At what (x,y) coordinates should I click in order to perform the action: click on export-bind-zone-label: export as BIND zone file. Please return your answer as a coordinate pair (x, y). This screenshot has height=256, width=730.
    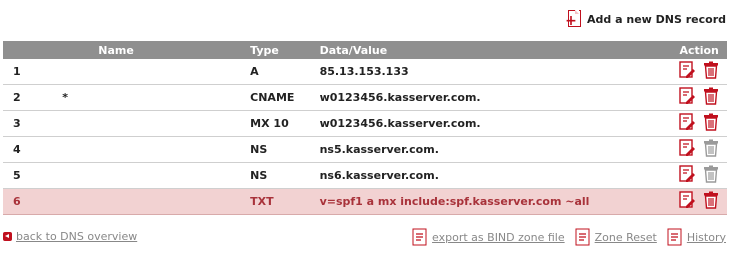
    Looking at the image, I should click on (498, 237).